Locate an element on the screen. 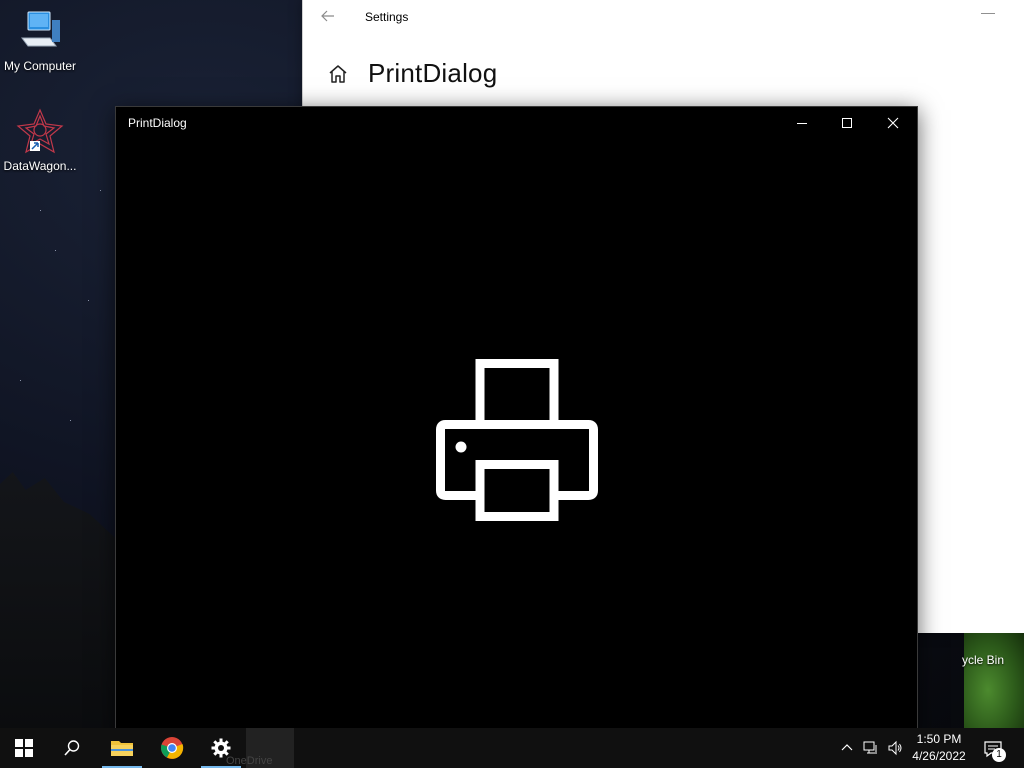 This screenshot has width=1024, height=768. network-monitor-icon is located at coordinates (870, 747).